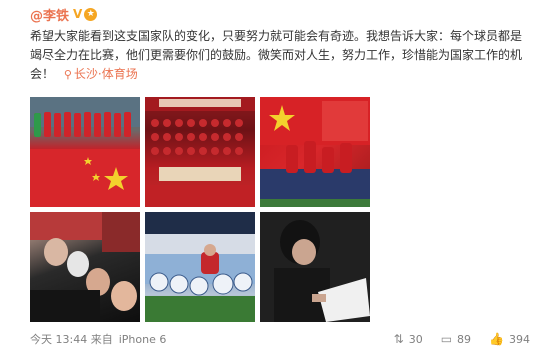  Describe the element at coordinates (49, 14) in the screenshot. I see `username-link: @李铁` at that location.